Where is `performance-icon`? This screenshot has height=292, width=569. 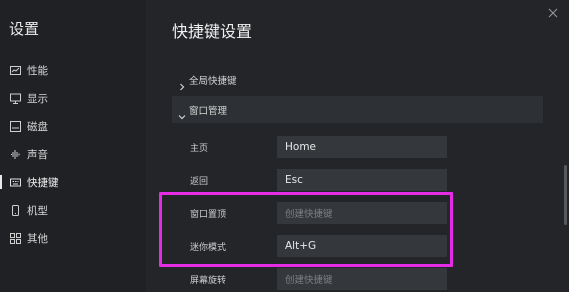 performance-icon is located at coordinates (15, 70).